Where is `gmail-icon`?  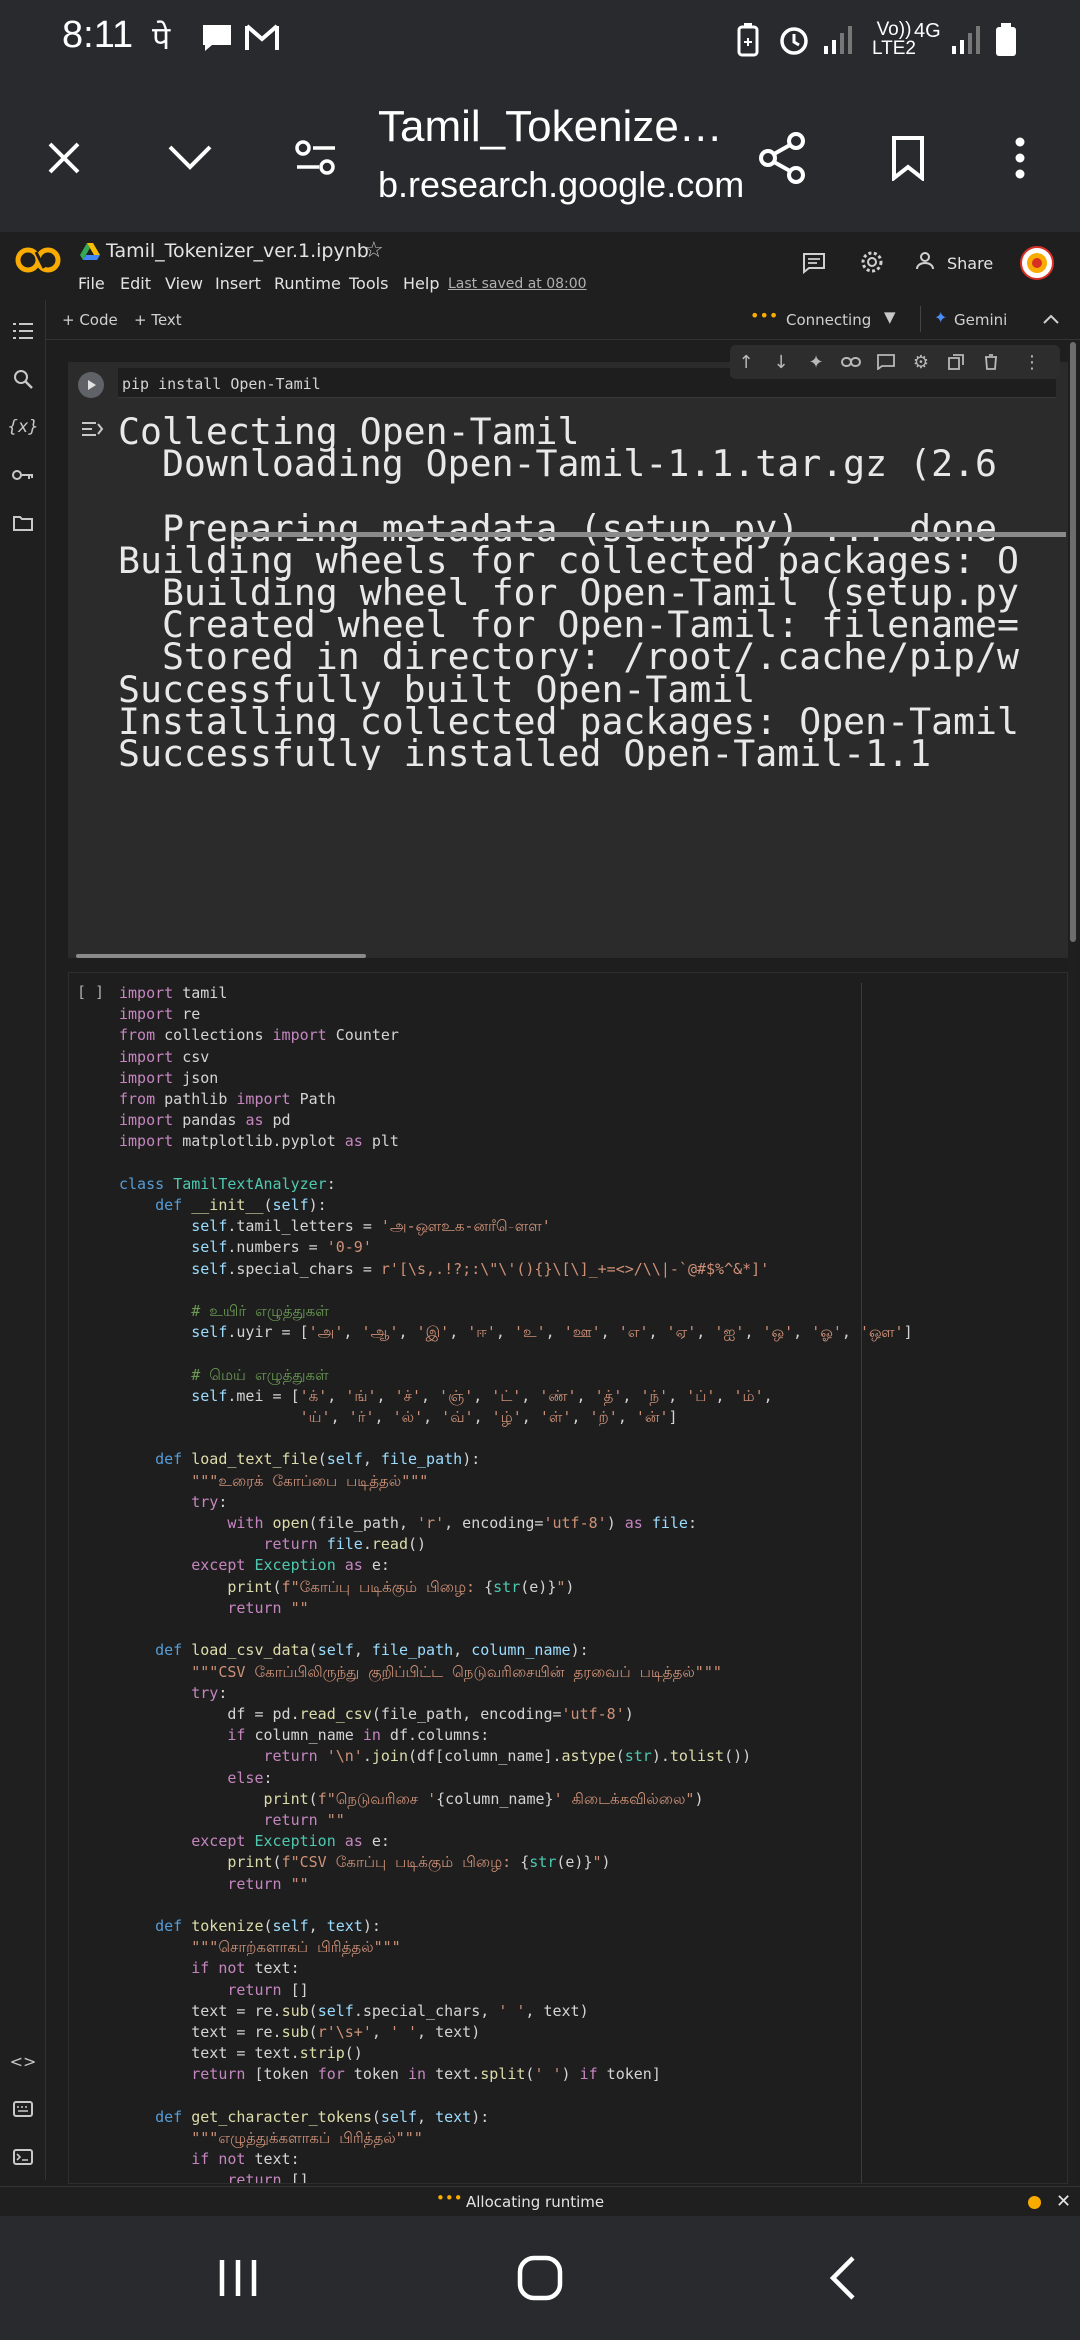
gmail-icon is located at coordinates (262, 39).